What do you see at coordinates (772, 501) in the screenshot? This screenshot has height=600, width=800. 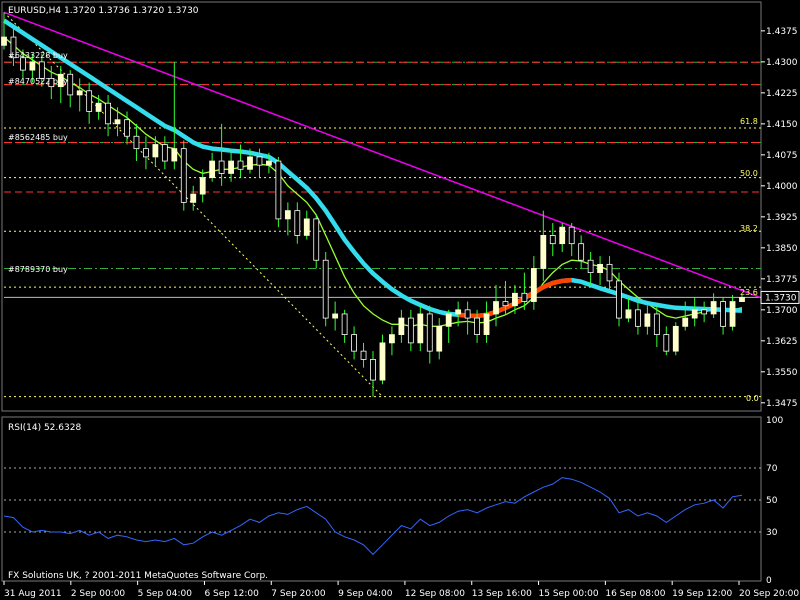 I see `rsi-tick-label: 50` at bounding box center [772, 501].